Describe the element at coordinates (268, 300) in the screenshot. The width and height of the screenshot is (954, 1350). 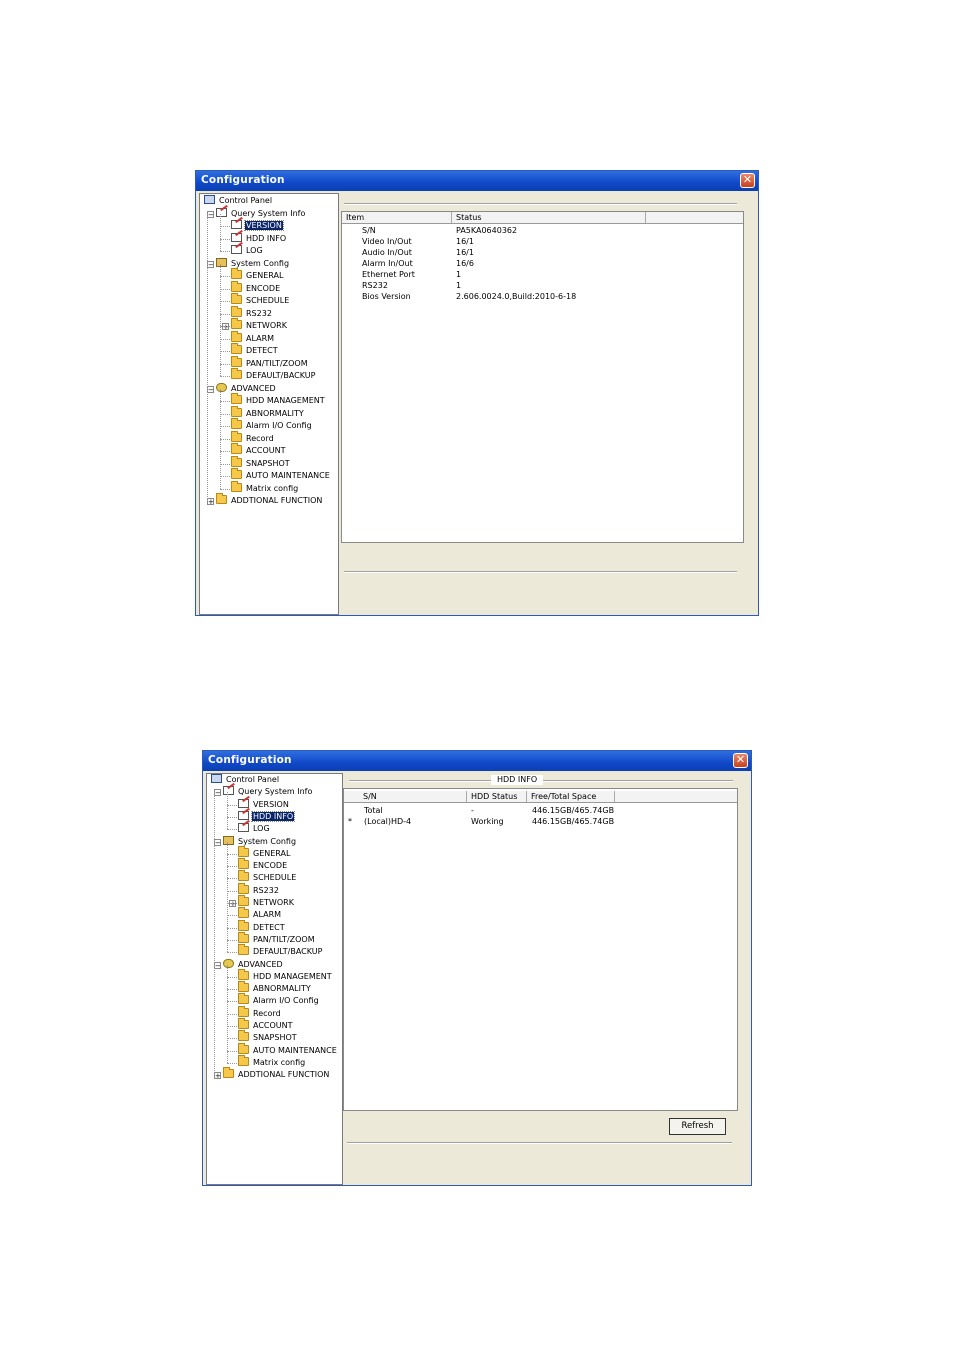
I see `tree-item-label: SCHEDULE` at that location.